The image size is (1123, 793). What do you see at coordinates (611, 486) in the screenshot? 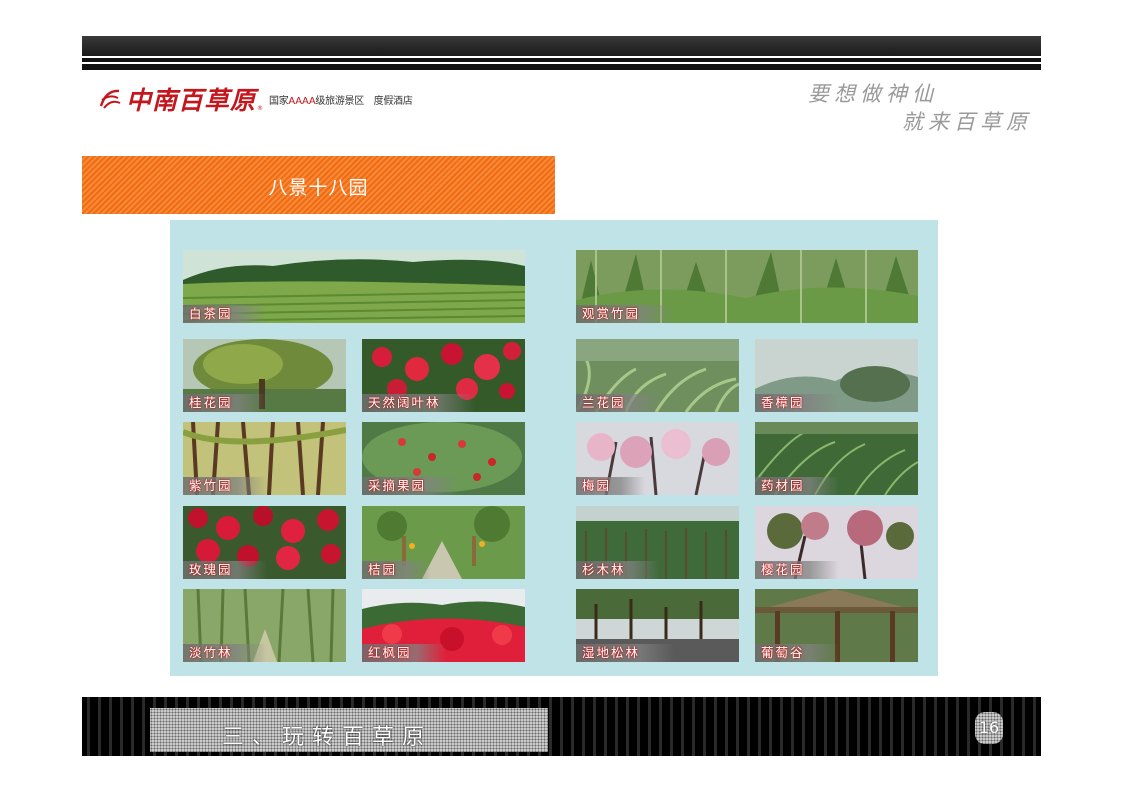
I see `garden-label: 梅园` at bounding box center [611, 486].